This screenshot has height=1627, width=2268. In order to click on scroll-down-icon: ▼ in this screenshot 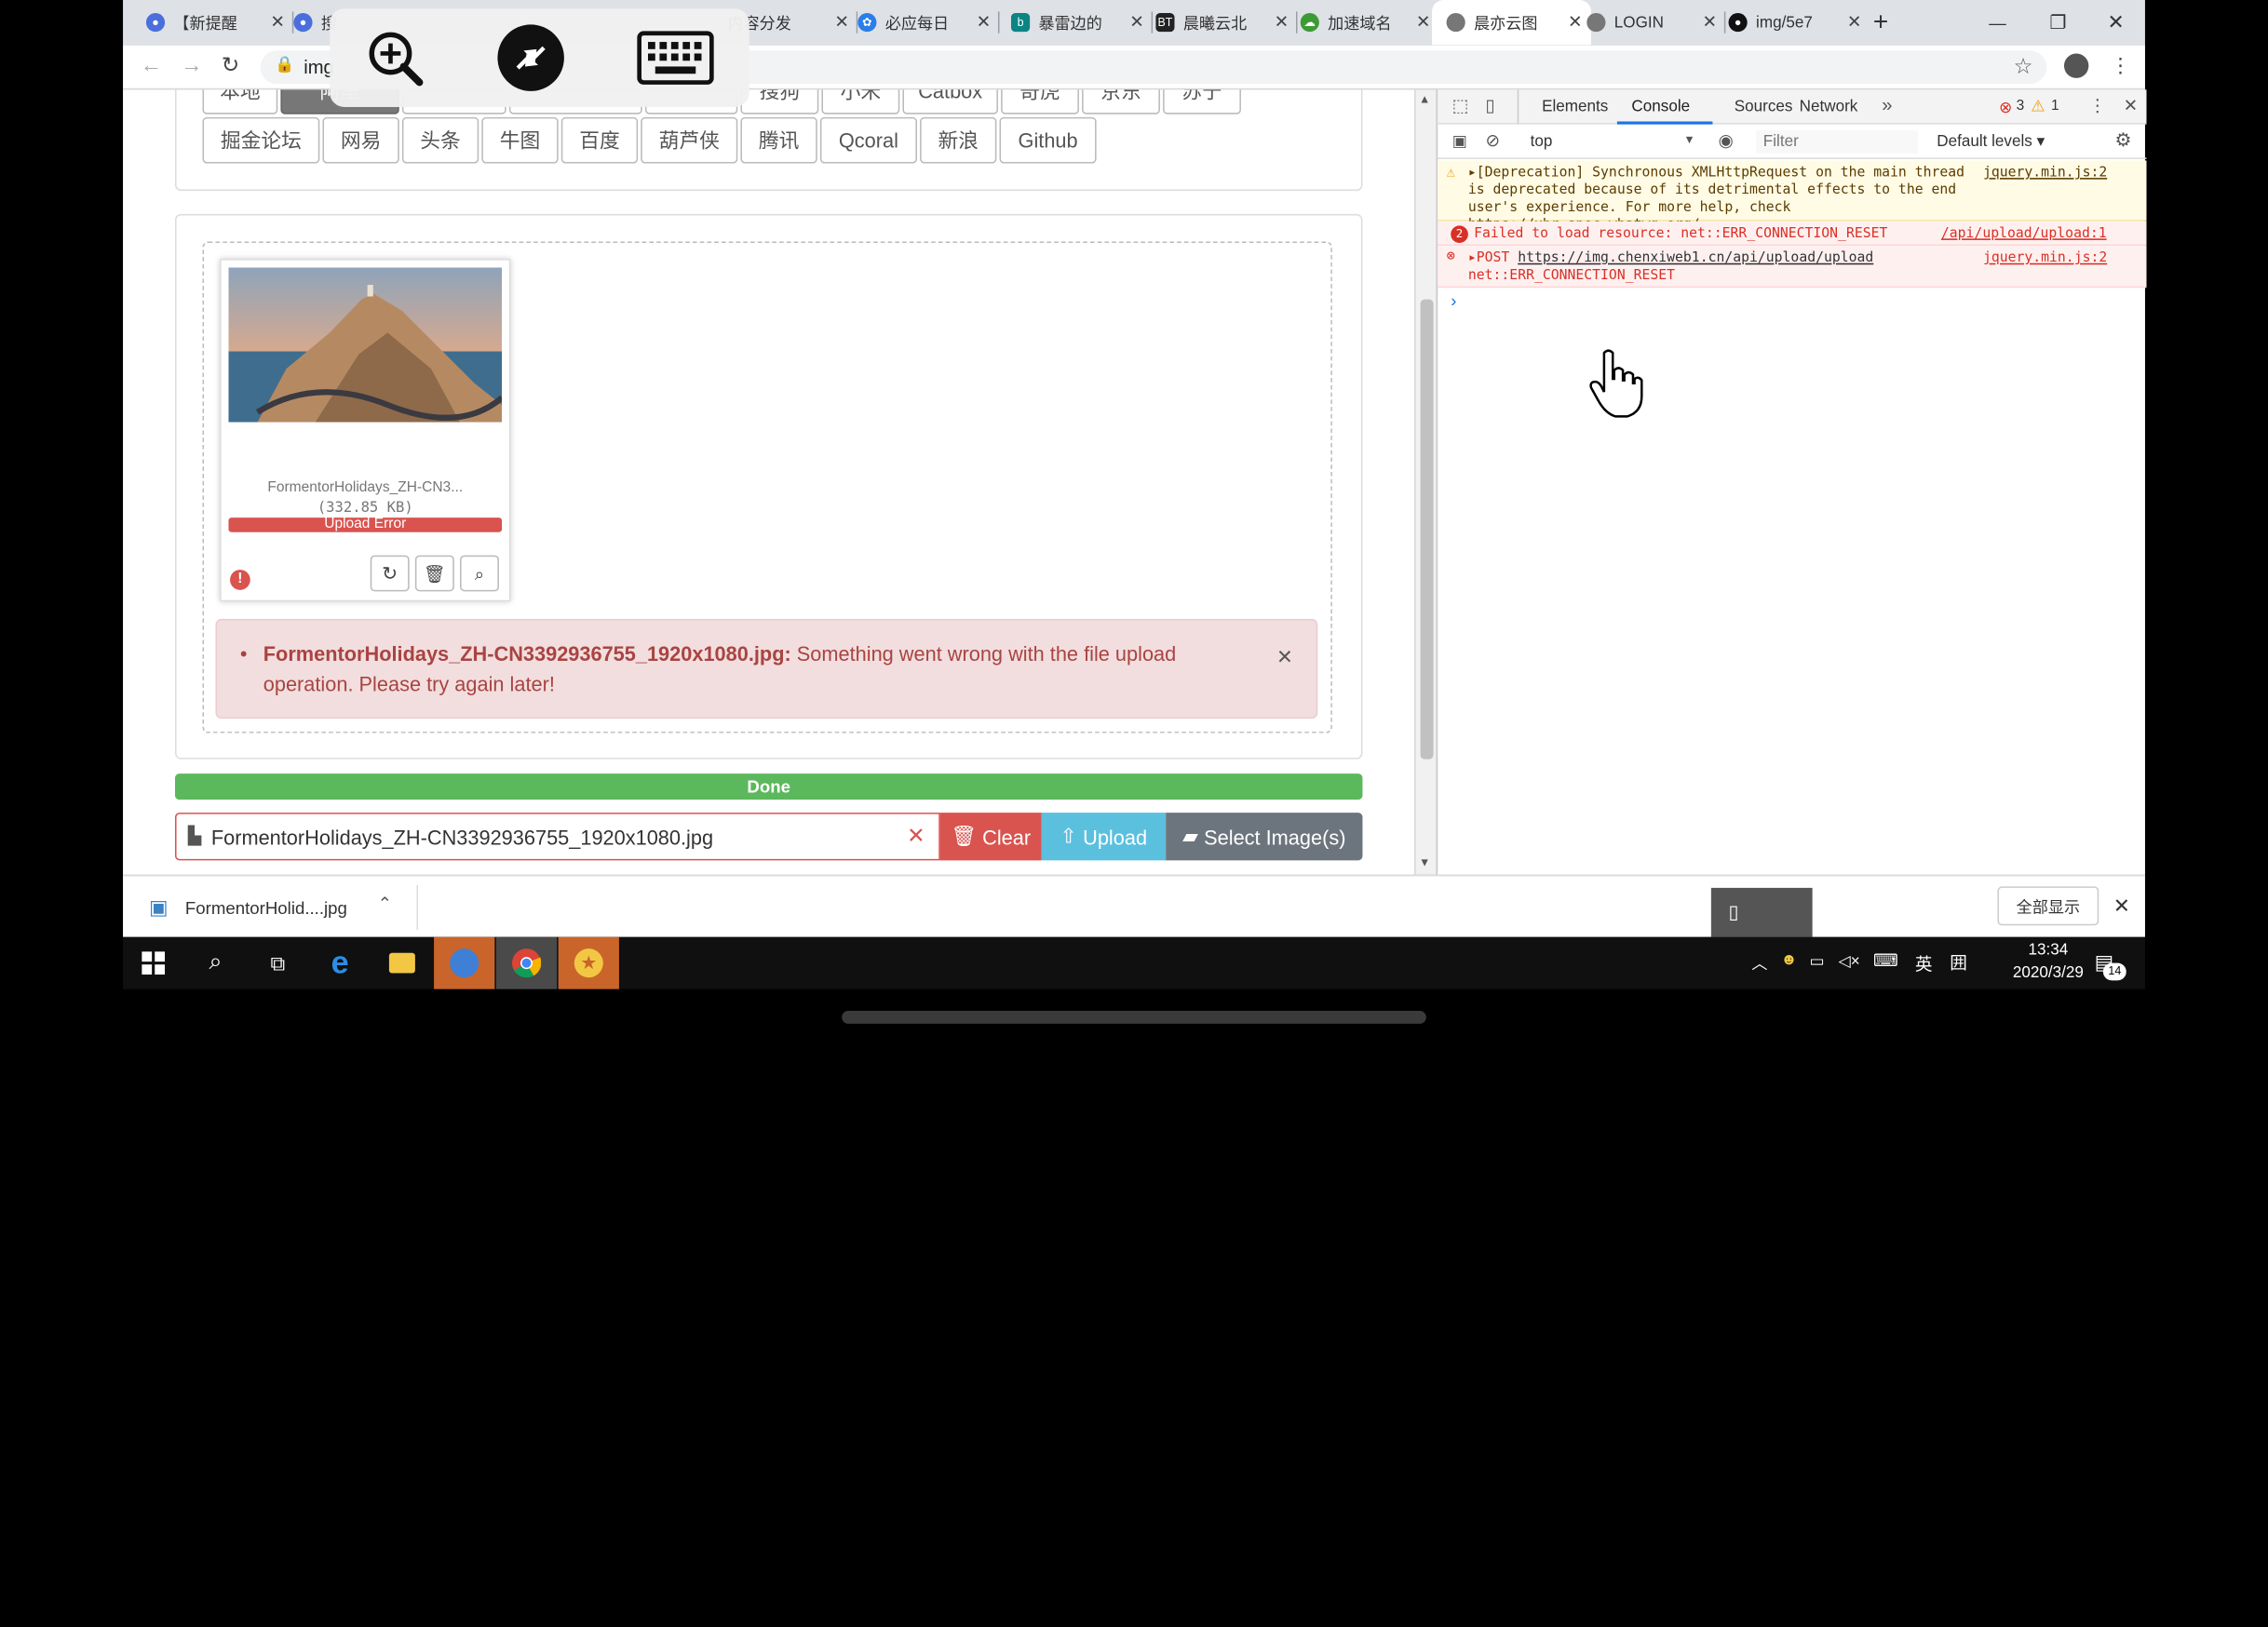, I will do `click(1425, 862)`.